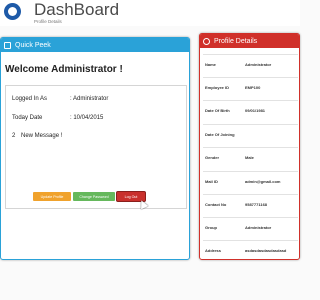 Image resolution: width=320 pixels, height=300 pixels. Describe the element at coordinates (212, 157) in the screenshot. I see `profile-key: Gender` at that location.